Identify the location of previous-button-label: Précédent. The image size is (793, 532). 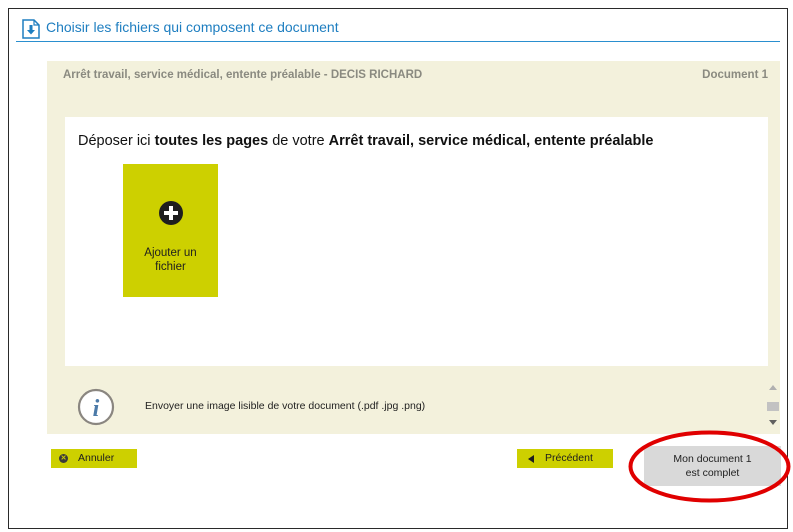
(569, 458).